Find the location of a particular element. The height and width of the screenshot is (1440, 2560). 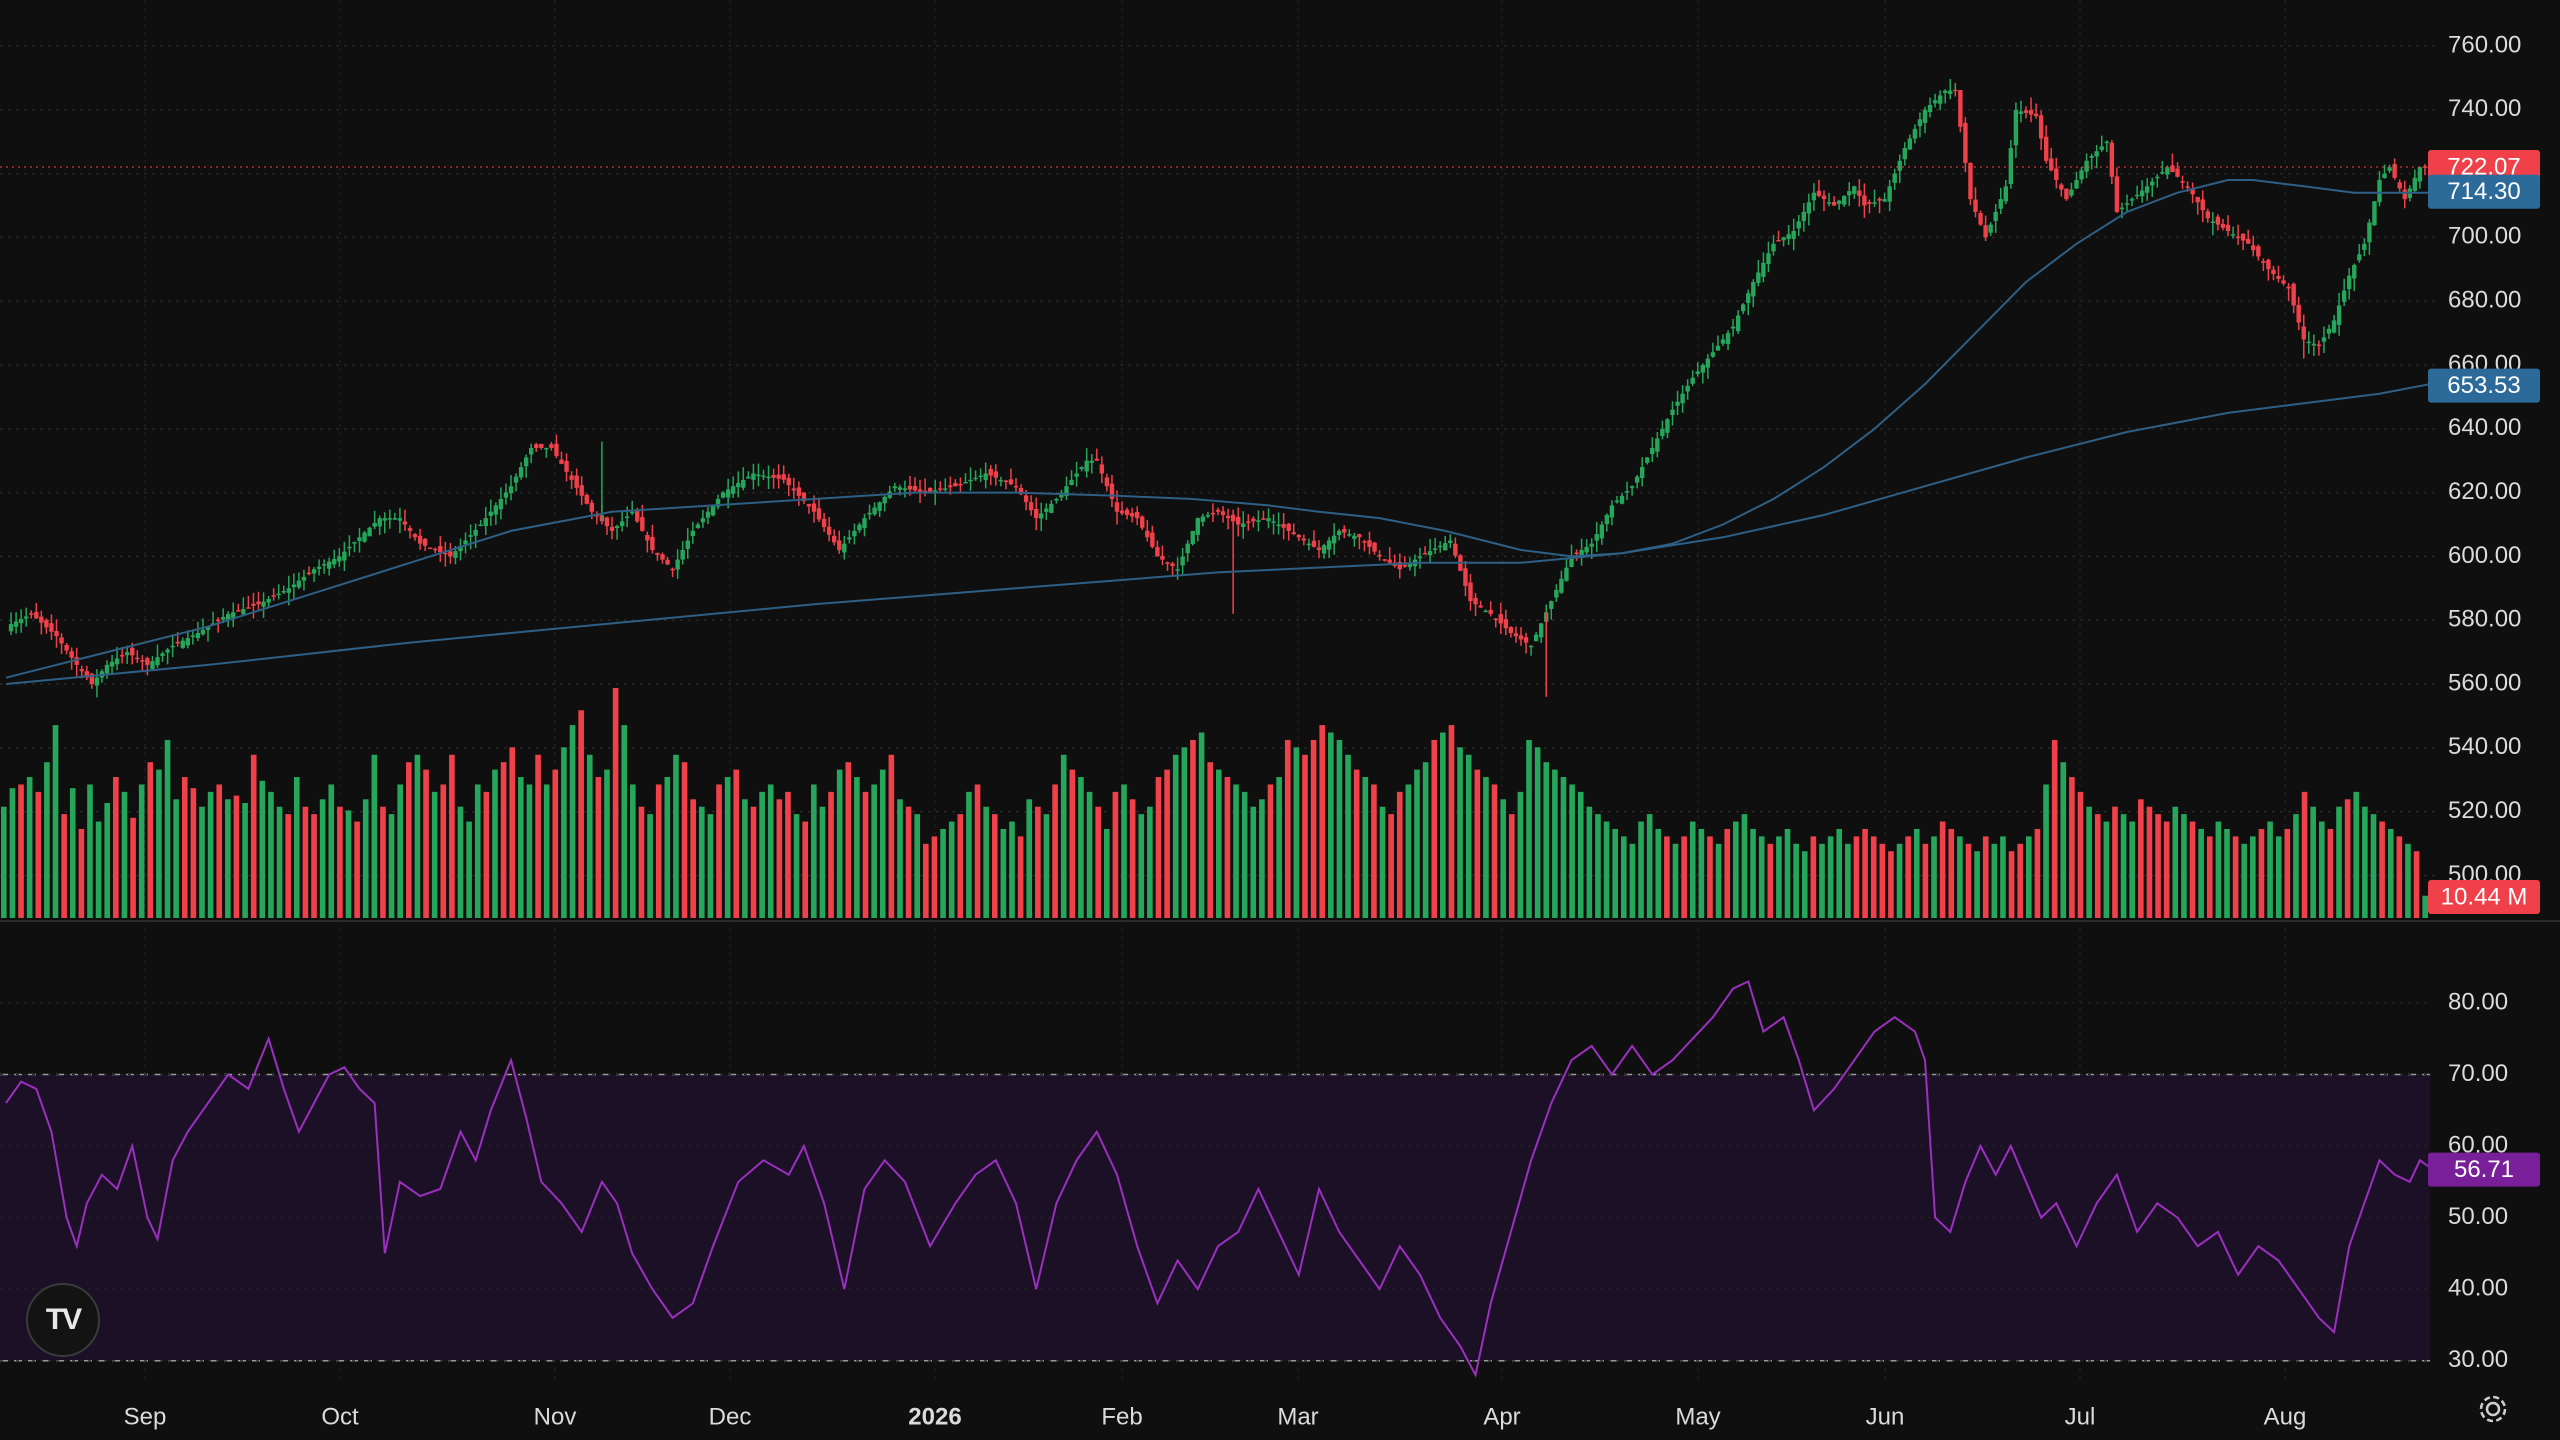

tradingview-logo-icon: TV is located at coordinates (63, 1320).